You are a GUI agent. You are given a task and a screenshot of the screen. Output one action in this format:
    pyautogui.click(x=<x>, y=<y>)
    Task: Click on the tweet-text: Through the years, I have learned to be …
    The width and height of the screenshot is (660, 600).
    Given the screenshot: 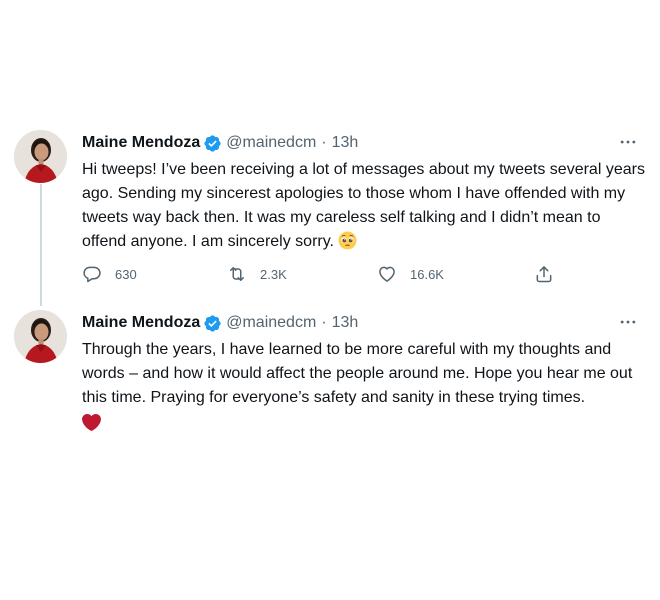 What is the action you would take?
    pyautogui.click(x=364, y=374)
    